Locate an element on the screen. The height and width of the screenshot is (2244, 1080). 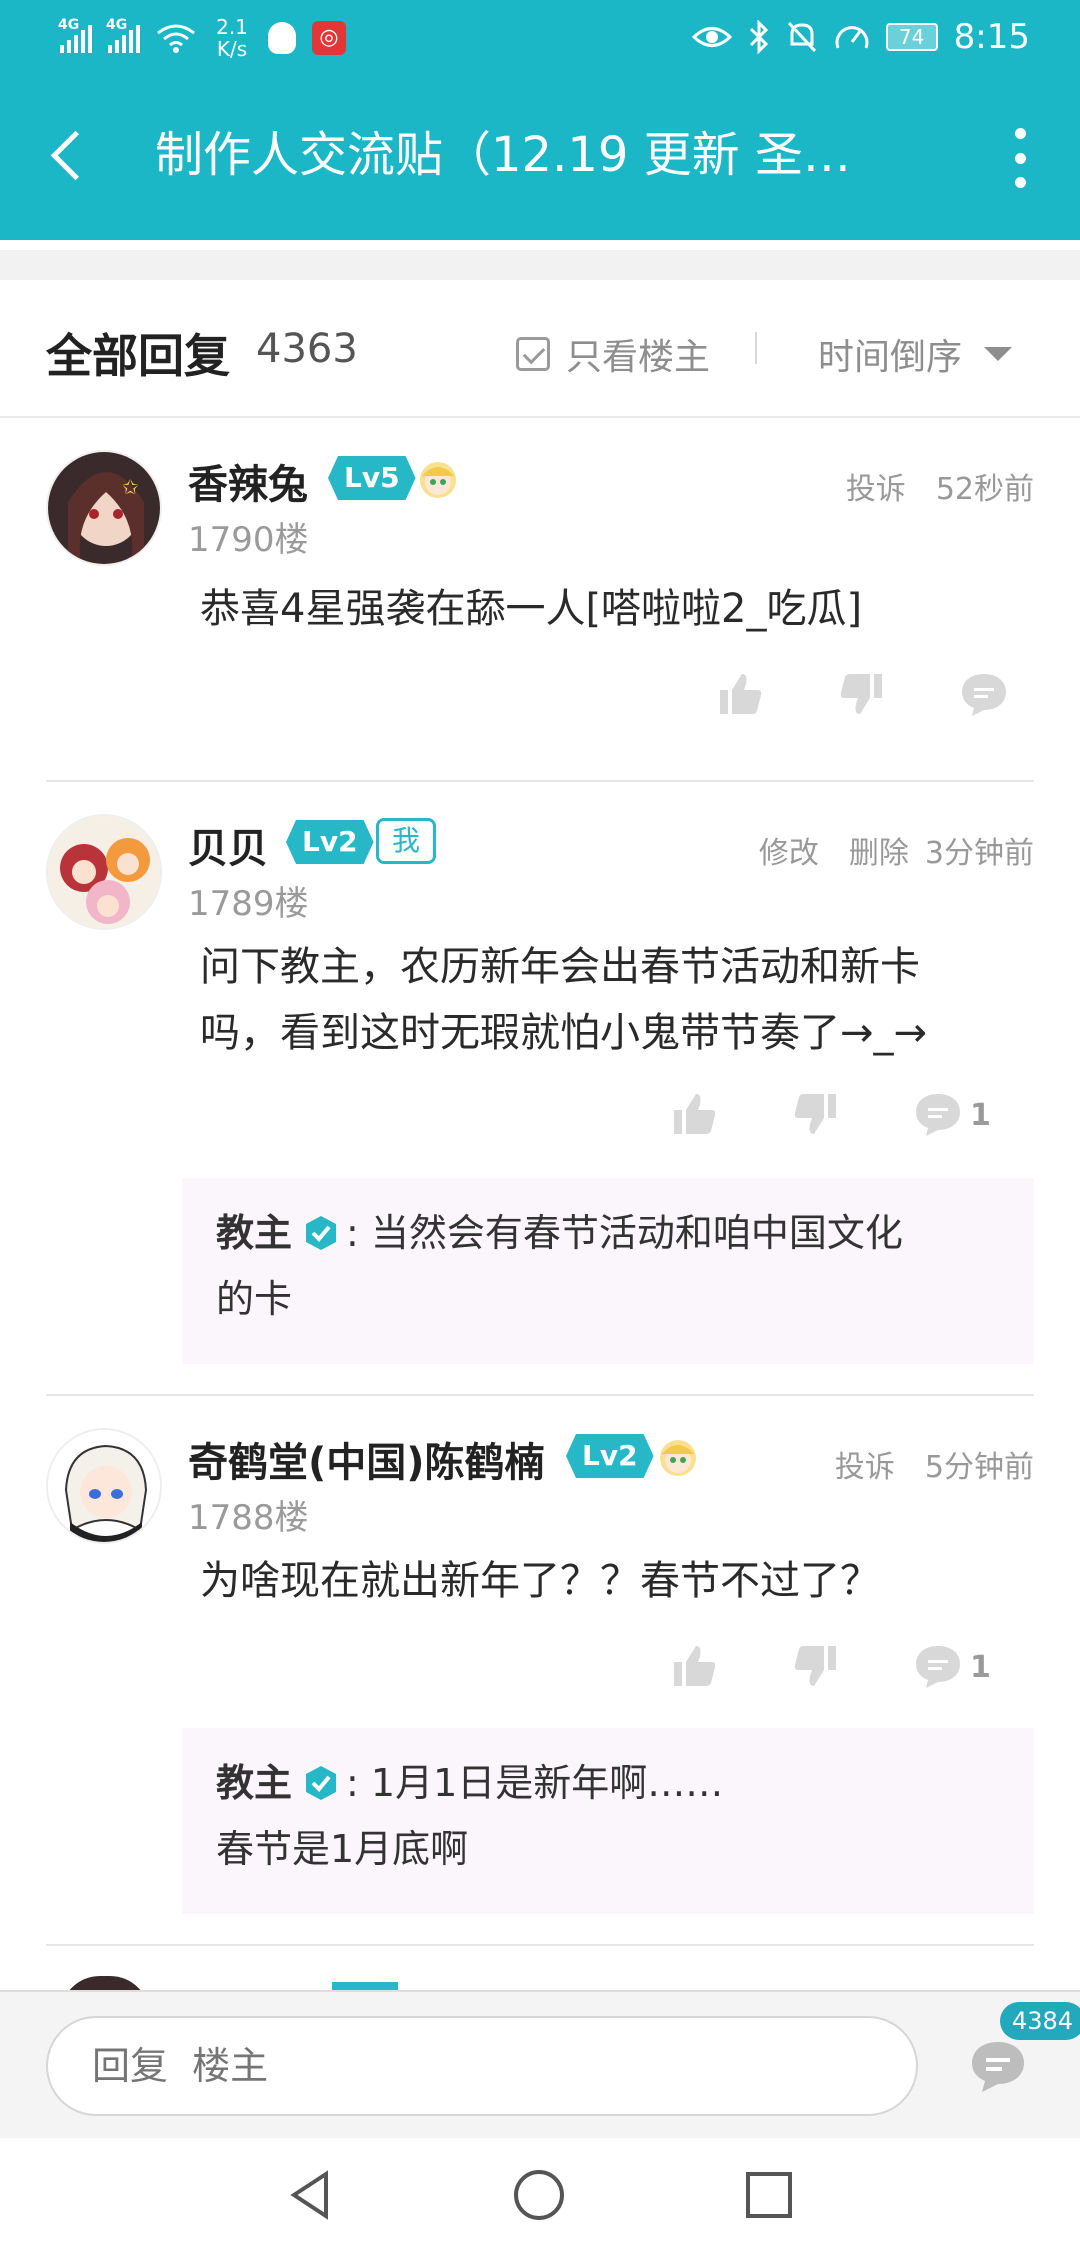
reply-meta: 修改 删除 3分钟前 is located at coordinates (896, 850).